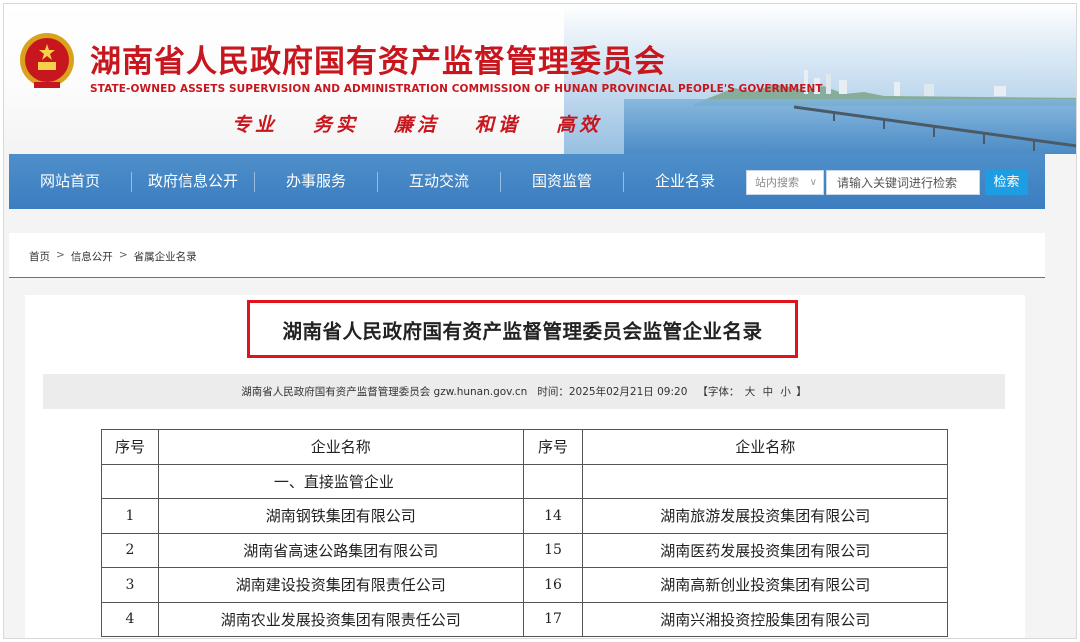 This screenshot has width=1080, height=642. I want to click on national-emblem-icon, so click(47, 60).